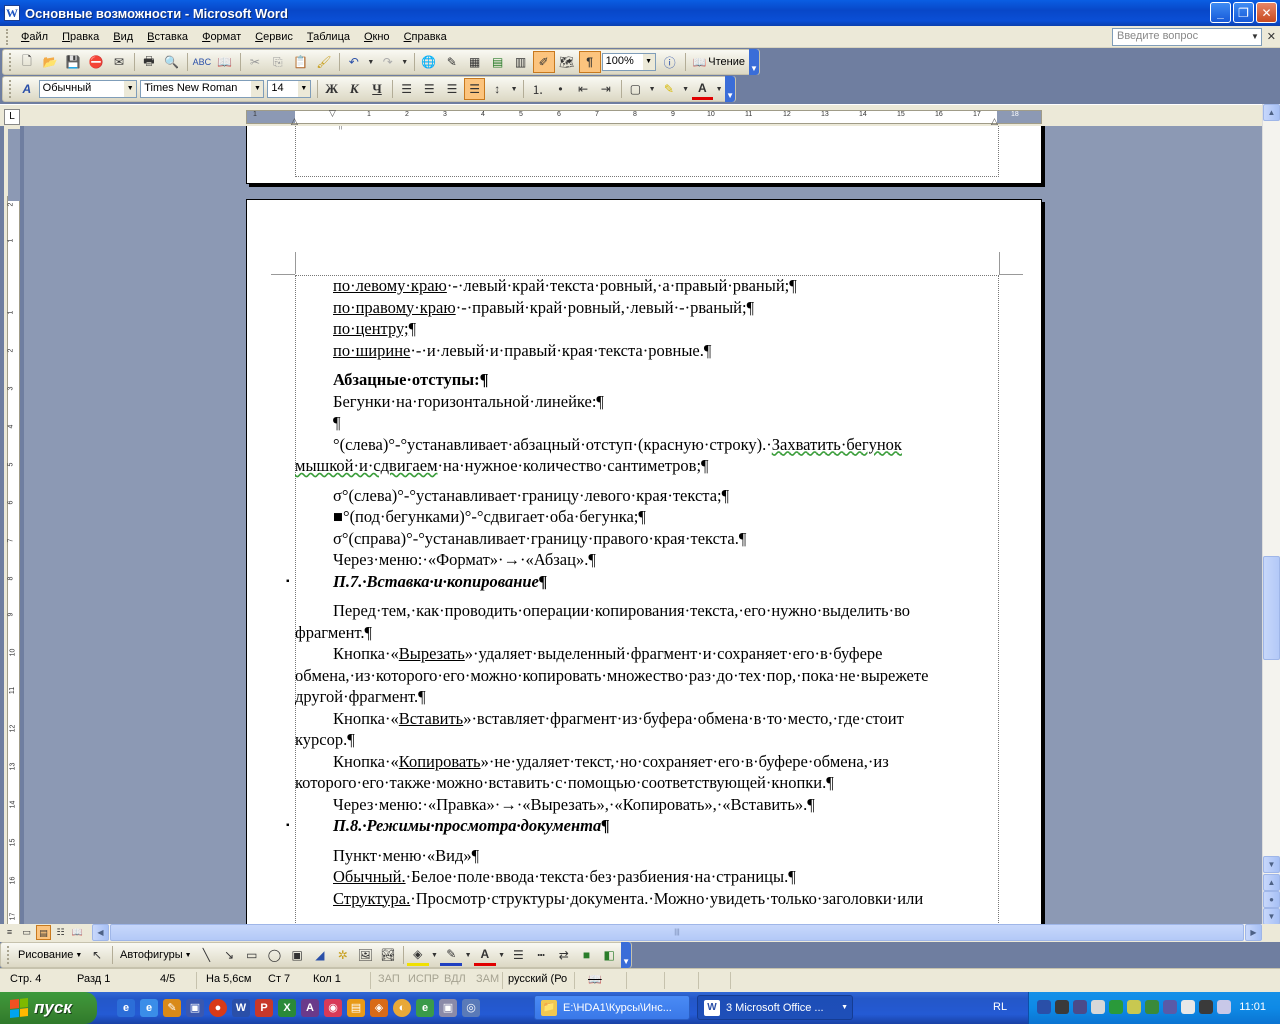 This screenshot has height=1024, width=1280. Describe the element at coordinates (27, 89) in the screenshot. I see `styles-pane-icon: A` at that location.